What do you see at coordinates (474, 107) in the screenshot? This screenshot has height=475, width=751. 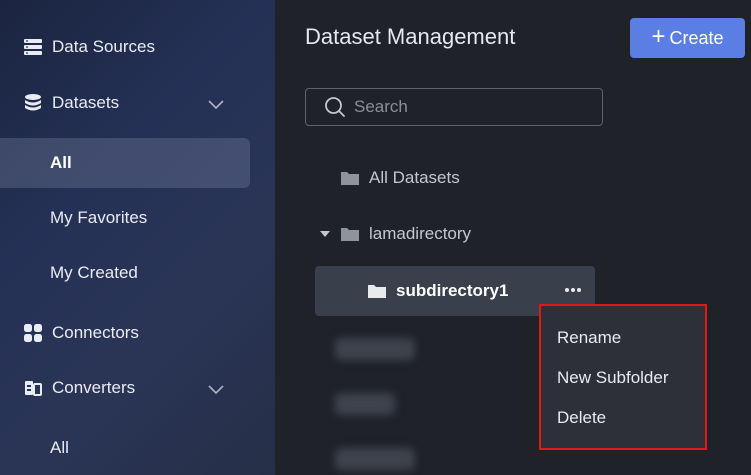 I see `search-input` at bounding box center [474, 107].